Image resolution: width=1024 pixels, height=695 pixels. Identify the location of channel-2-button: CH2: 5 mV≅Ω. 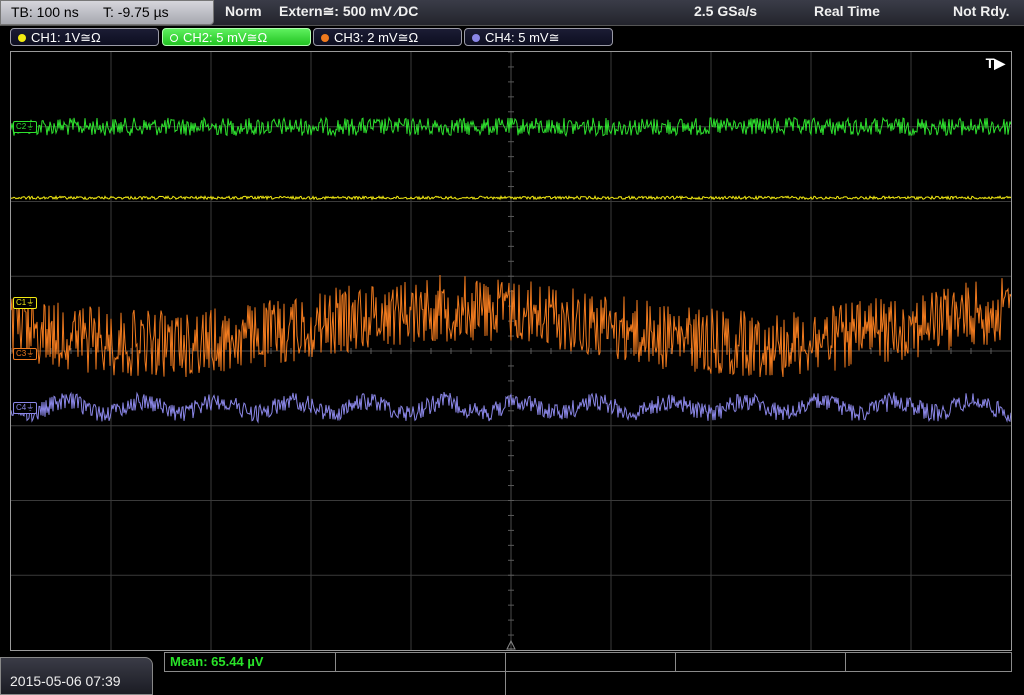
(236, 37).